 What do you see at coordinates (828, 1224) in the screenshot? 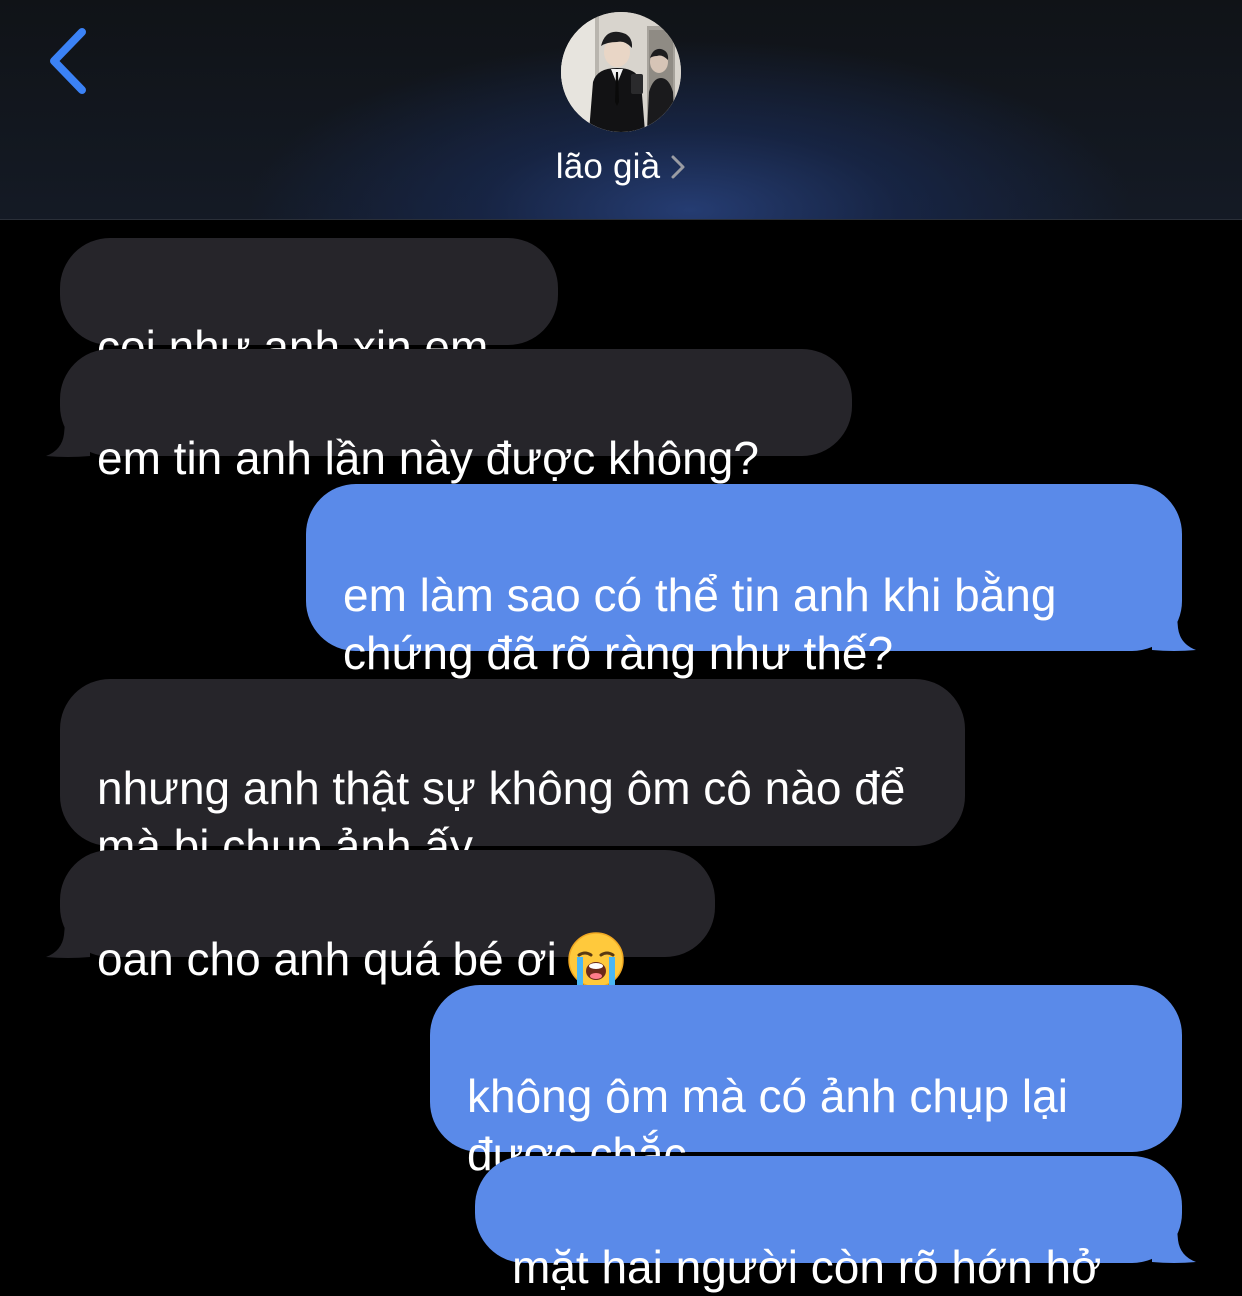
I see `outgoing-message-bubble: mặt hai người còn rõ hớn hở` at bounding box center [828, 1224].